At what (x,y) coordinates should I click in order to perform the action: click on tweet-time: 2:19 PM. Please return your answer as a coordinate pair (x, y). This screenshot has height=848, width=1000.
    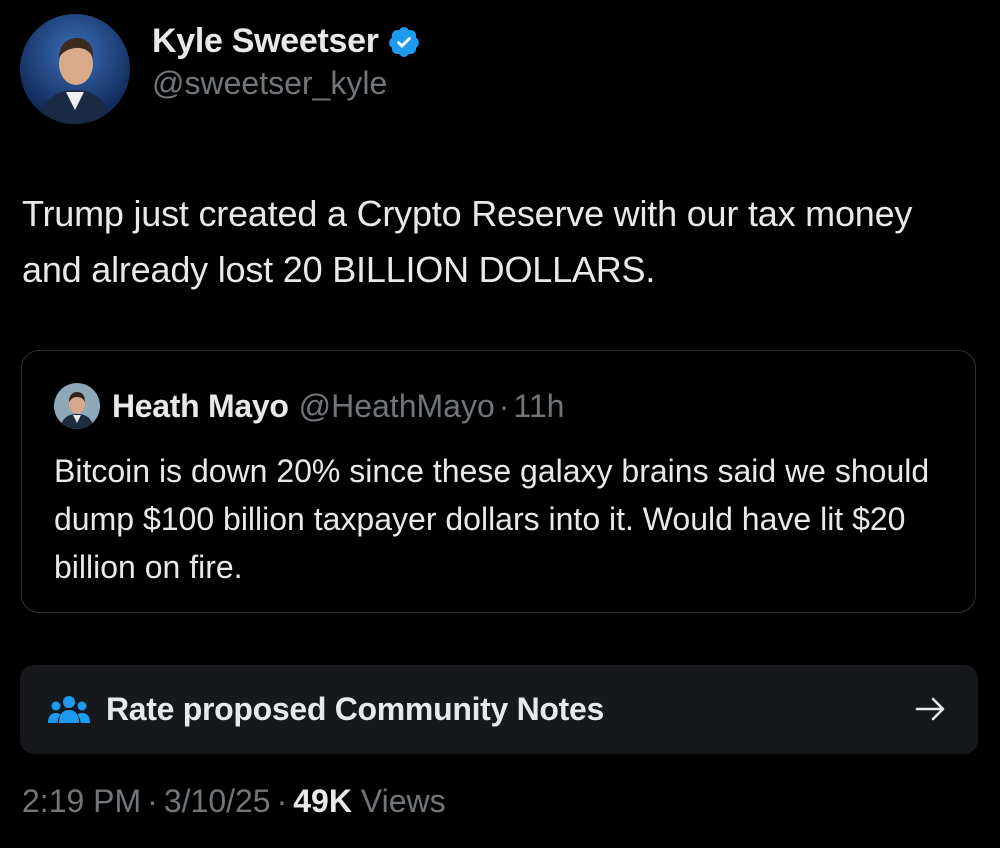
    Looking at the image, I should click on (81, 801).